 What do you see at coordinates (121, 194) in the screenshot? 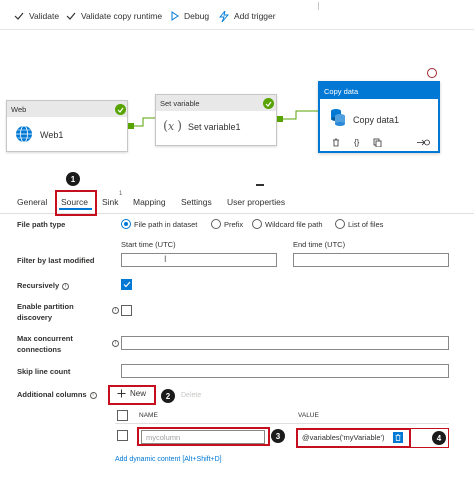
I see `sink-error-count: 1` at bounding box center [121, 194].